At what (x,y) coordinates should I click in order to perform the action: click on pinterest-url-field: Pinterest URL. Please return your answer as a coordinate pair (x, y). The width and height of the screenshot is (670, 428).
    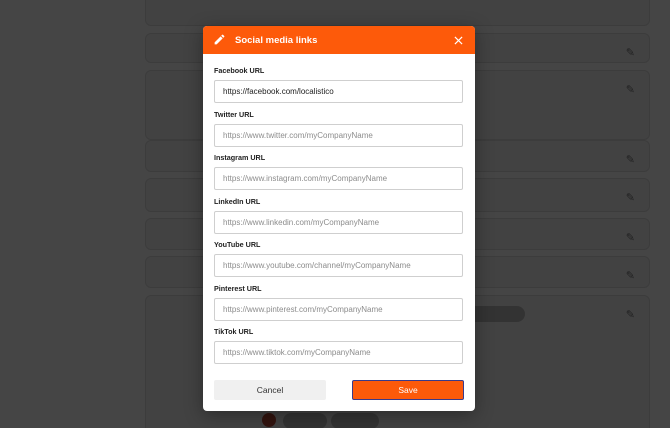
    Looking at the image, I should click on (339, 302).